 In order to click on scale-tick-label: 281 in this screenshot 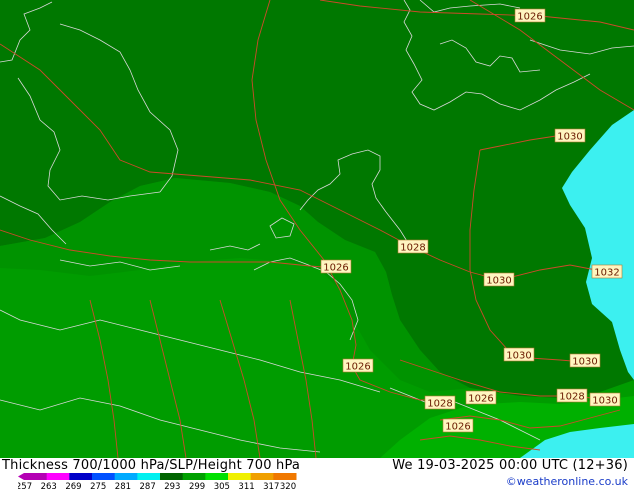, I will do `click(123, 486)`.